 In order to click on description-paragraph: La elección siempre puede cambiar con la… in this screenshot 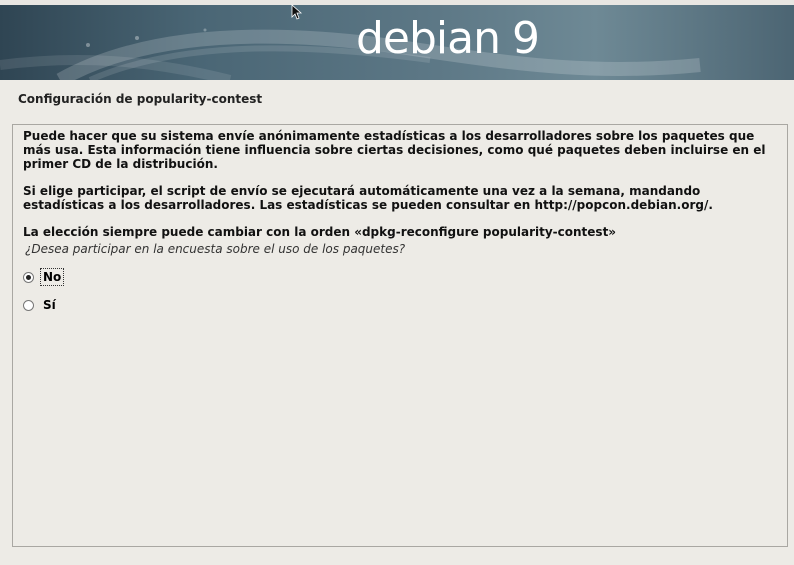, I will do `click(320, 232)`.